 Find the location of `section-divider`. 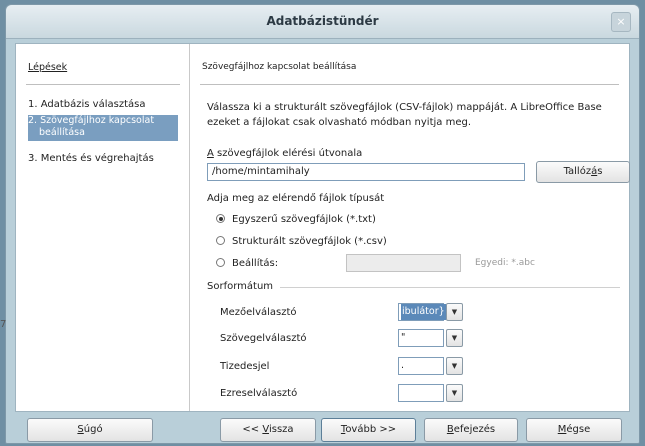

section-divider is located at coordinates (409, 84).